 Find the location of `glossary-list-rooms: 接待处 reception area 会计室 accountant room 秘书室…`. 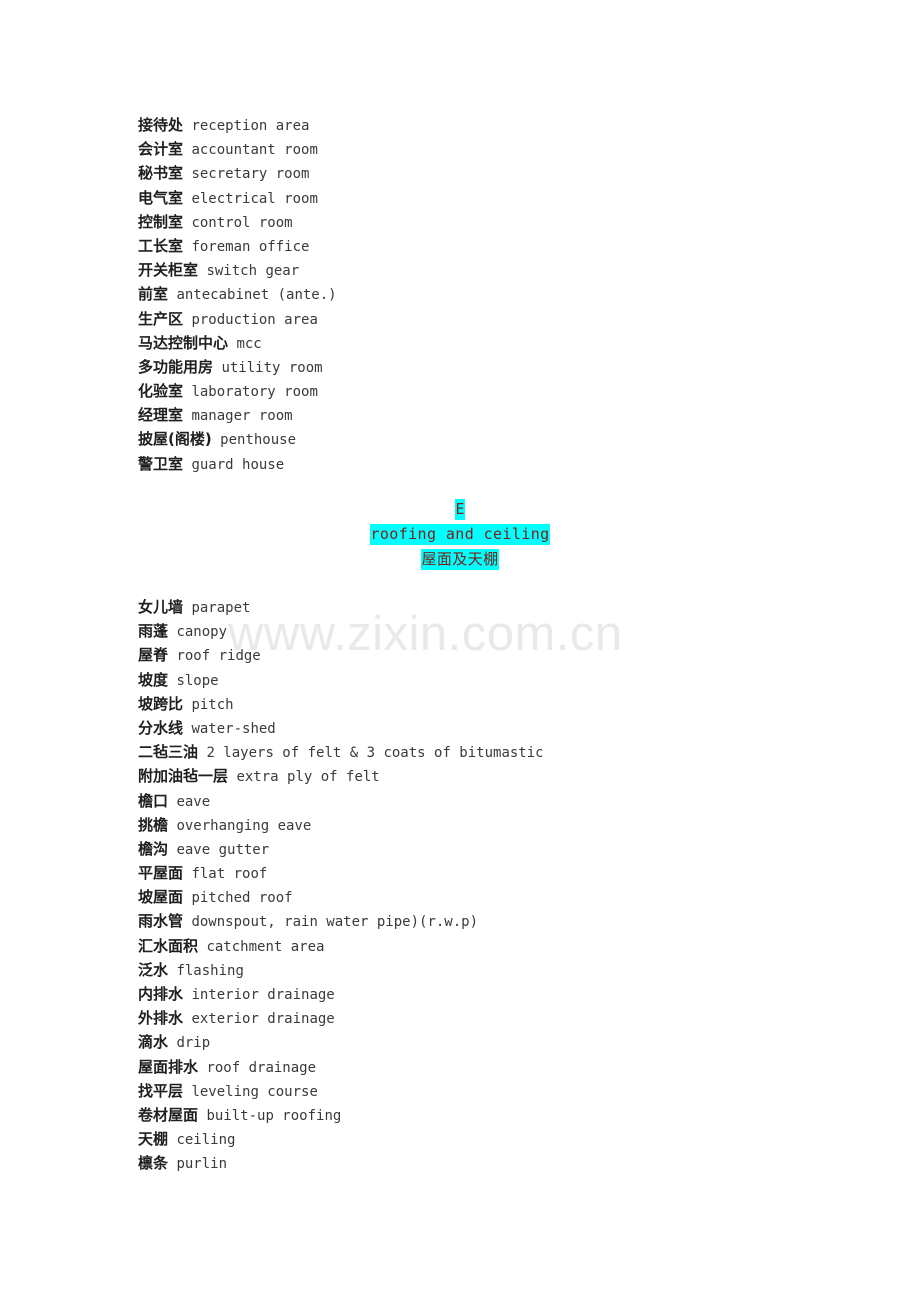

glossary-list-rooms: 接待处 reception area 会计室 accountant room 秘书室… is located at coordinates (237, 294).